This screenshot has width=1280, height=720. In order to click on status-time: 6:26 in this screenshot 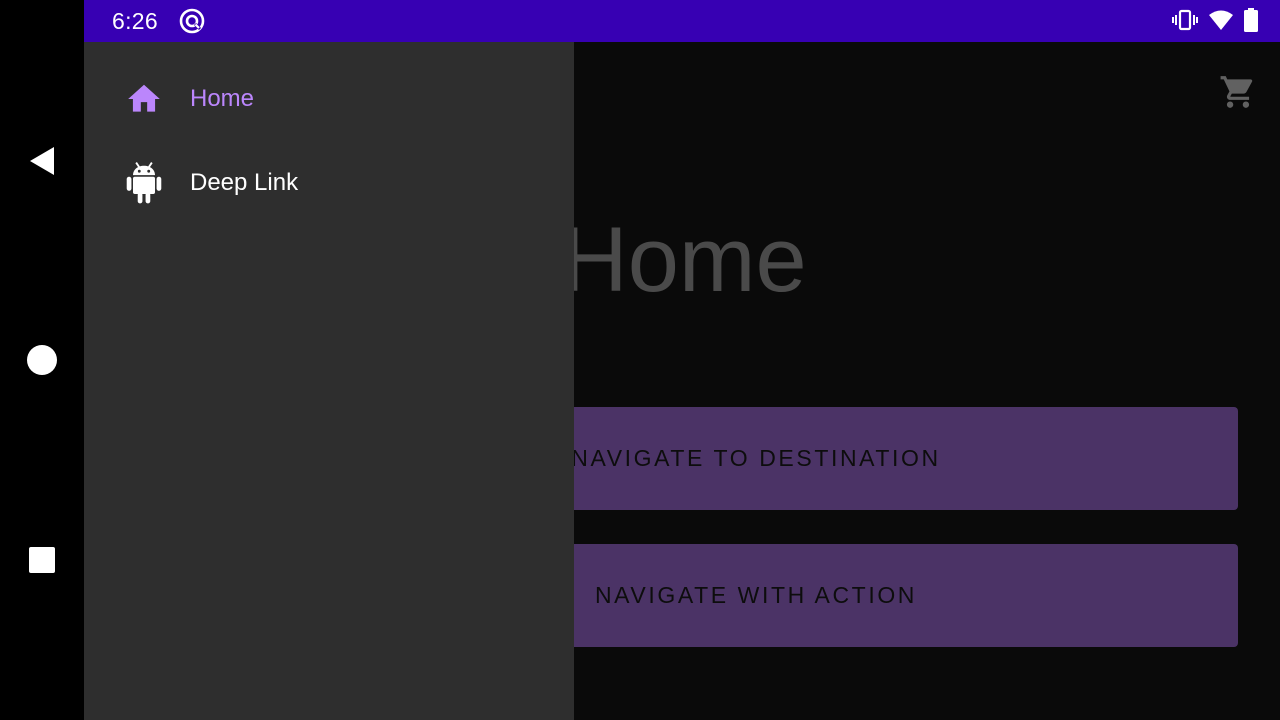, I will do `click(135, 21)`.